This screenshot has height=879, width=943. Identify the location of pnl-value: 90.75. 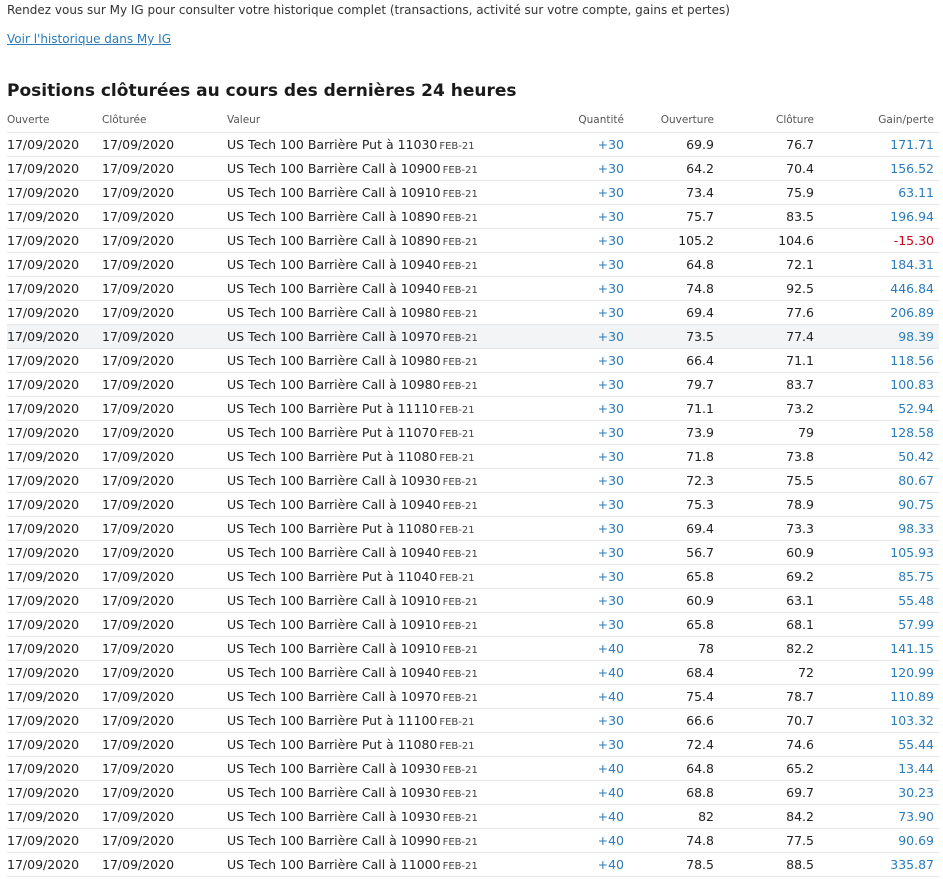
(916, 504).